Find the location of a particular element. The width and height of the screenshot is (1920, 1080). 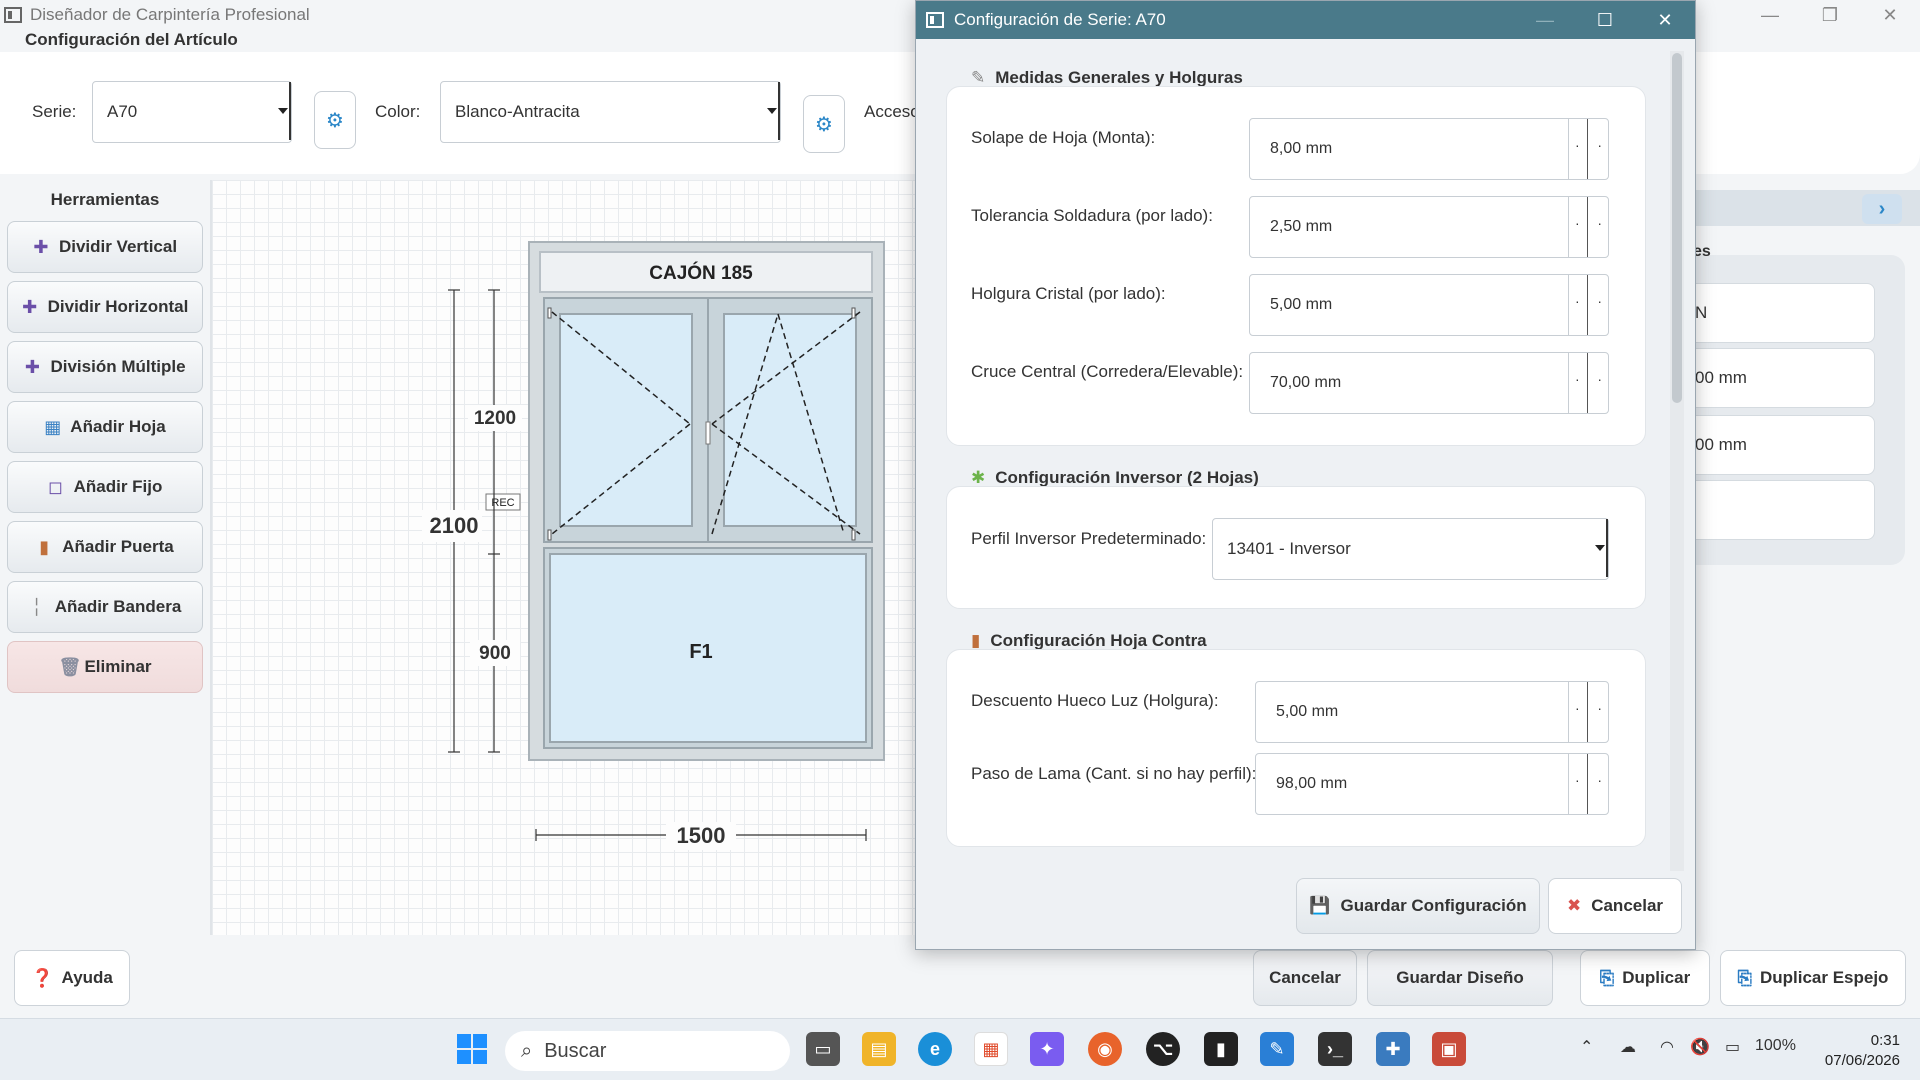

wifi-icon: ◠ is located at coordinates (1667, 1047).